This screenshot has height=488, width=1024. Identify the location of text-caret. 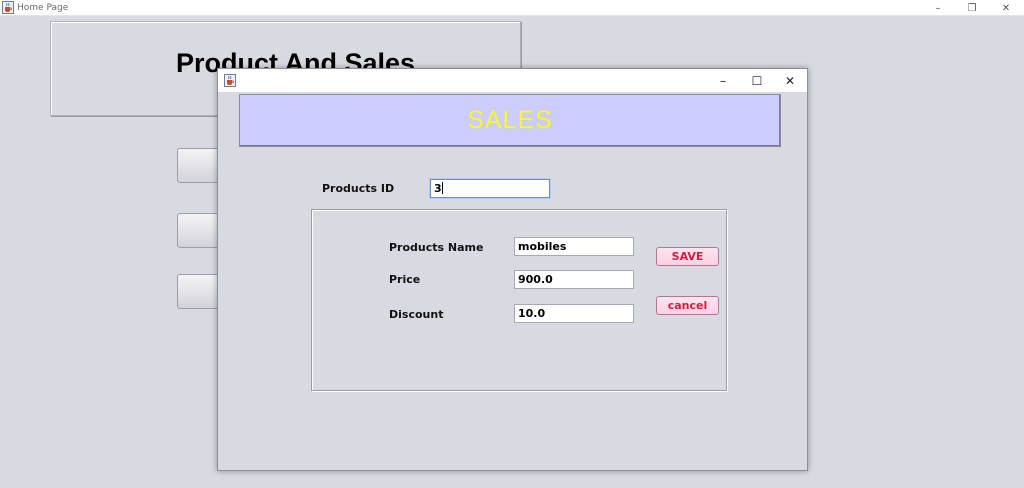
(442, 188).